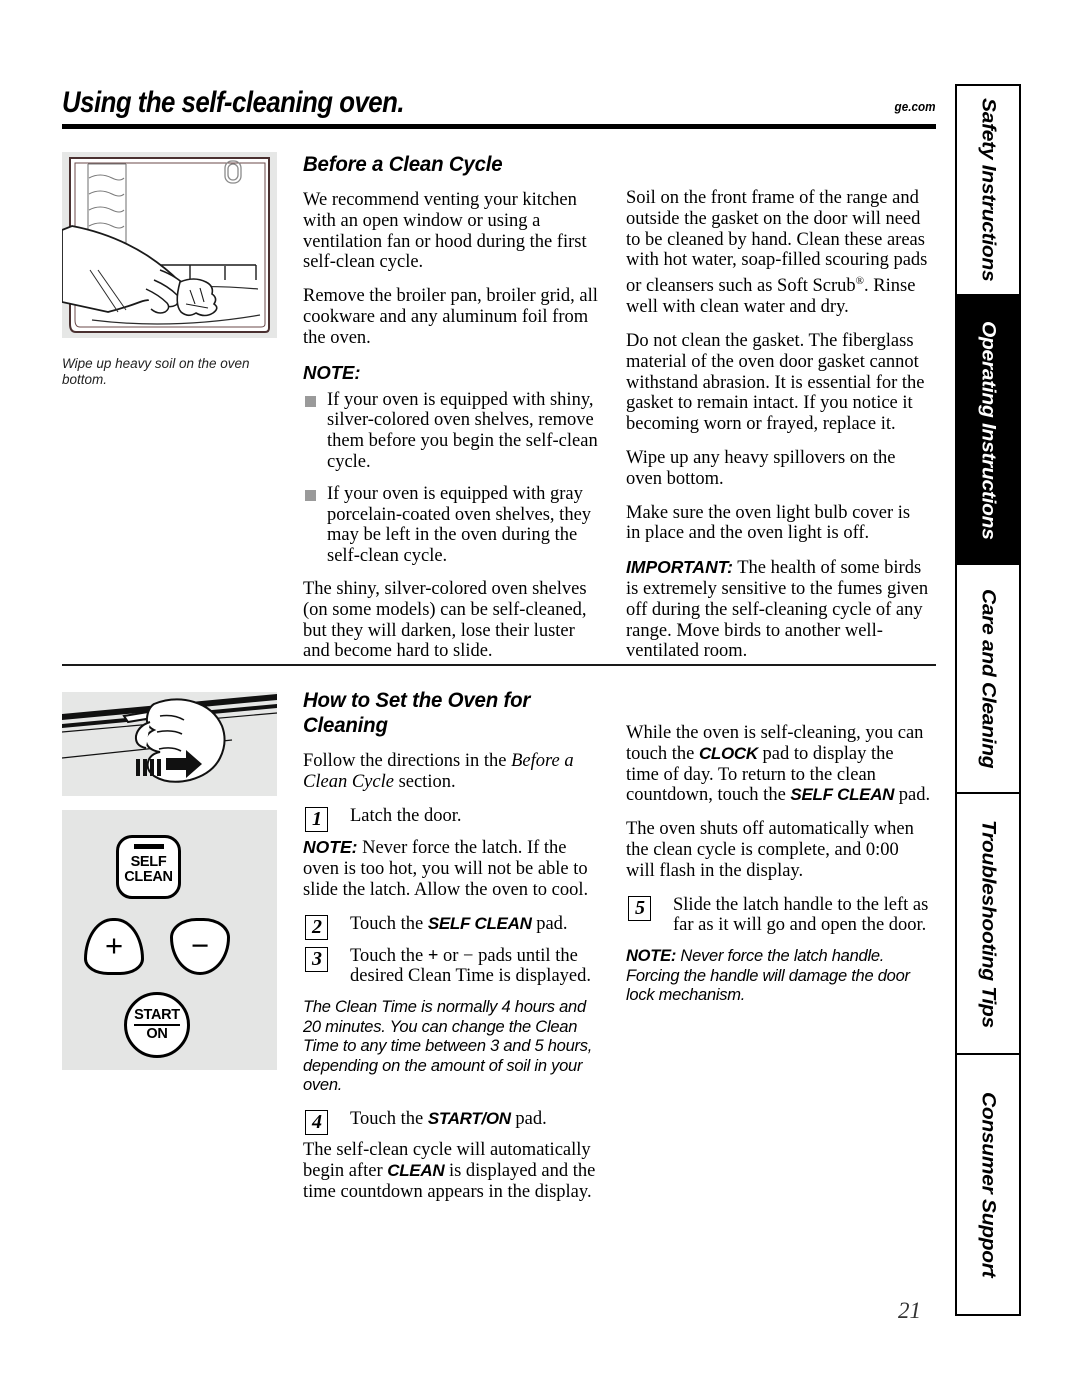  I want to click on self-clean-pad: SELF CLEAN, so click(148, 867).